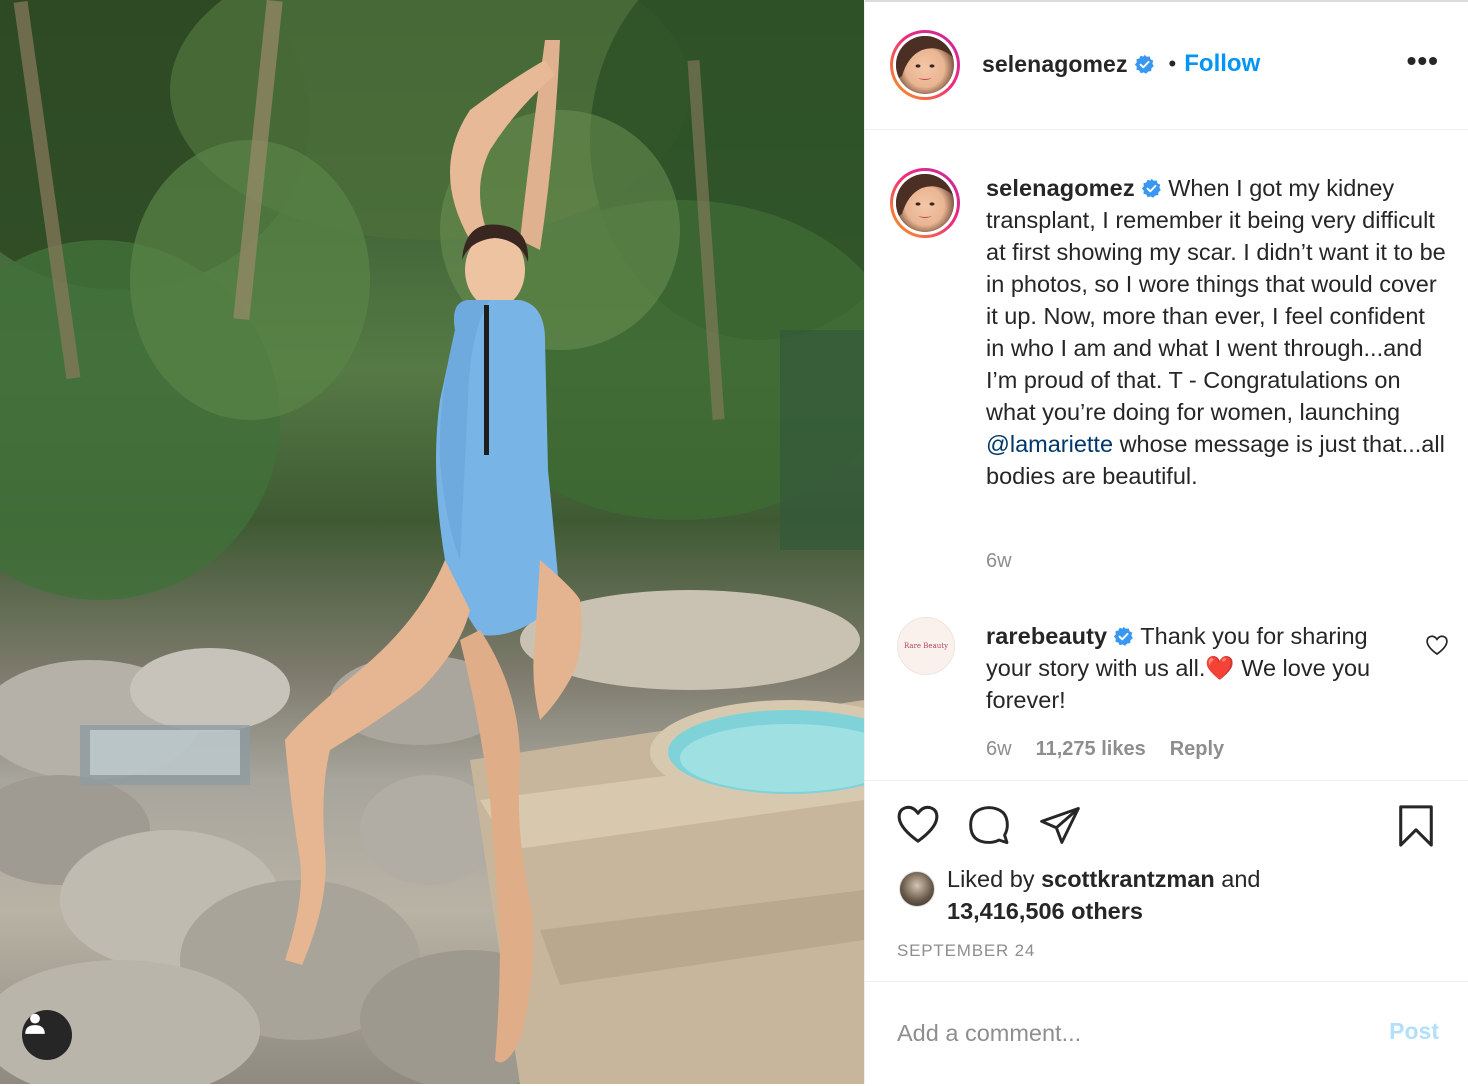  Describe the element at coordinates (999, 561) in the screenshot. I see `caption-timestamp: 6w` at that location.